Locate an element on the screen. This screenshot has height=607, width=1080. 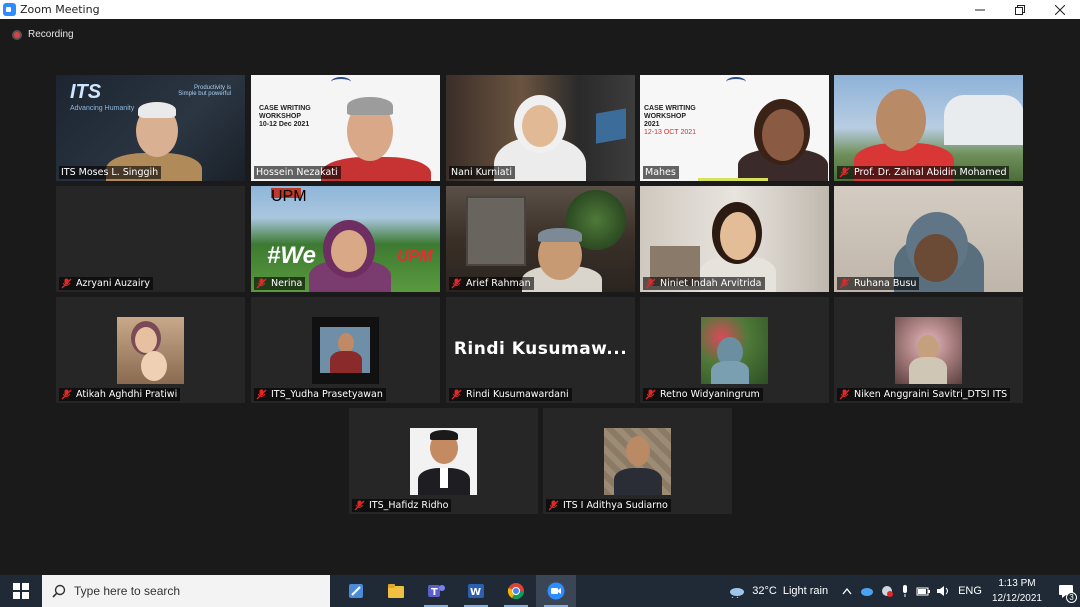
microphone-icon is located at coordinates (905, 591).